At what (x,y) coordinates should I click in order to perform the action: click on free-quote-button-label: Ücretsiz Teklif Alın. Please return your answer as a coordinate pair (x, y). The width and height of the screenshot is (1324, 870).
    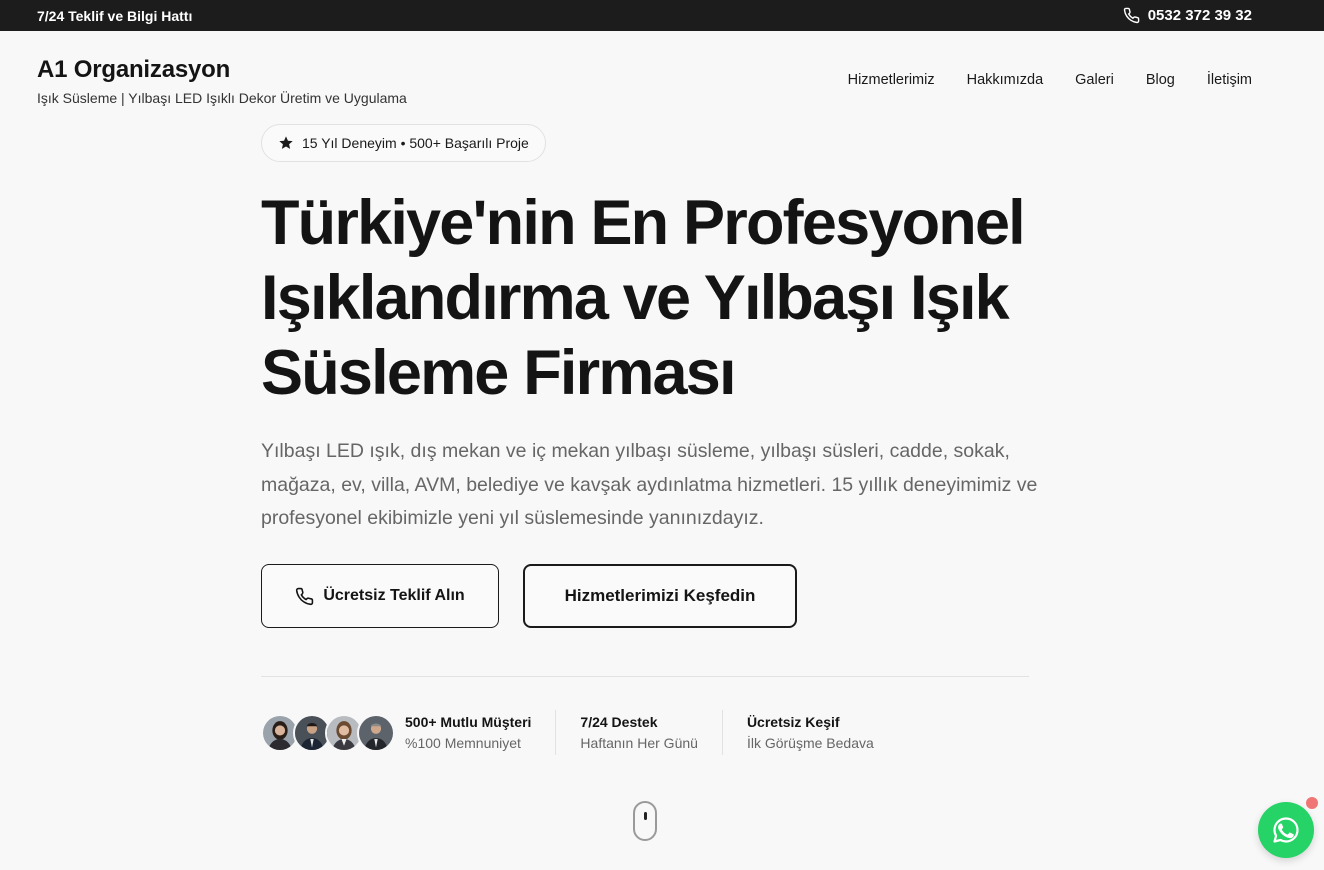
    Looking at the image, I should click on (394, 595).